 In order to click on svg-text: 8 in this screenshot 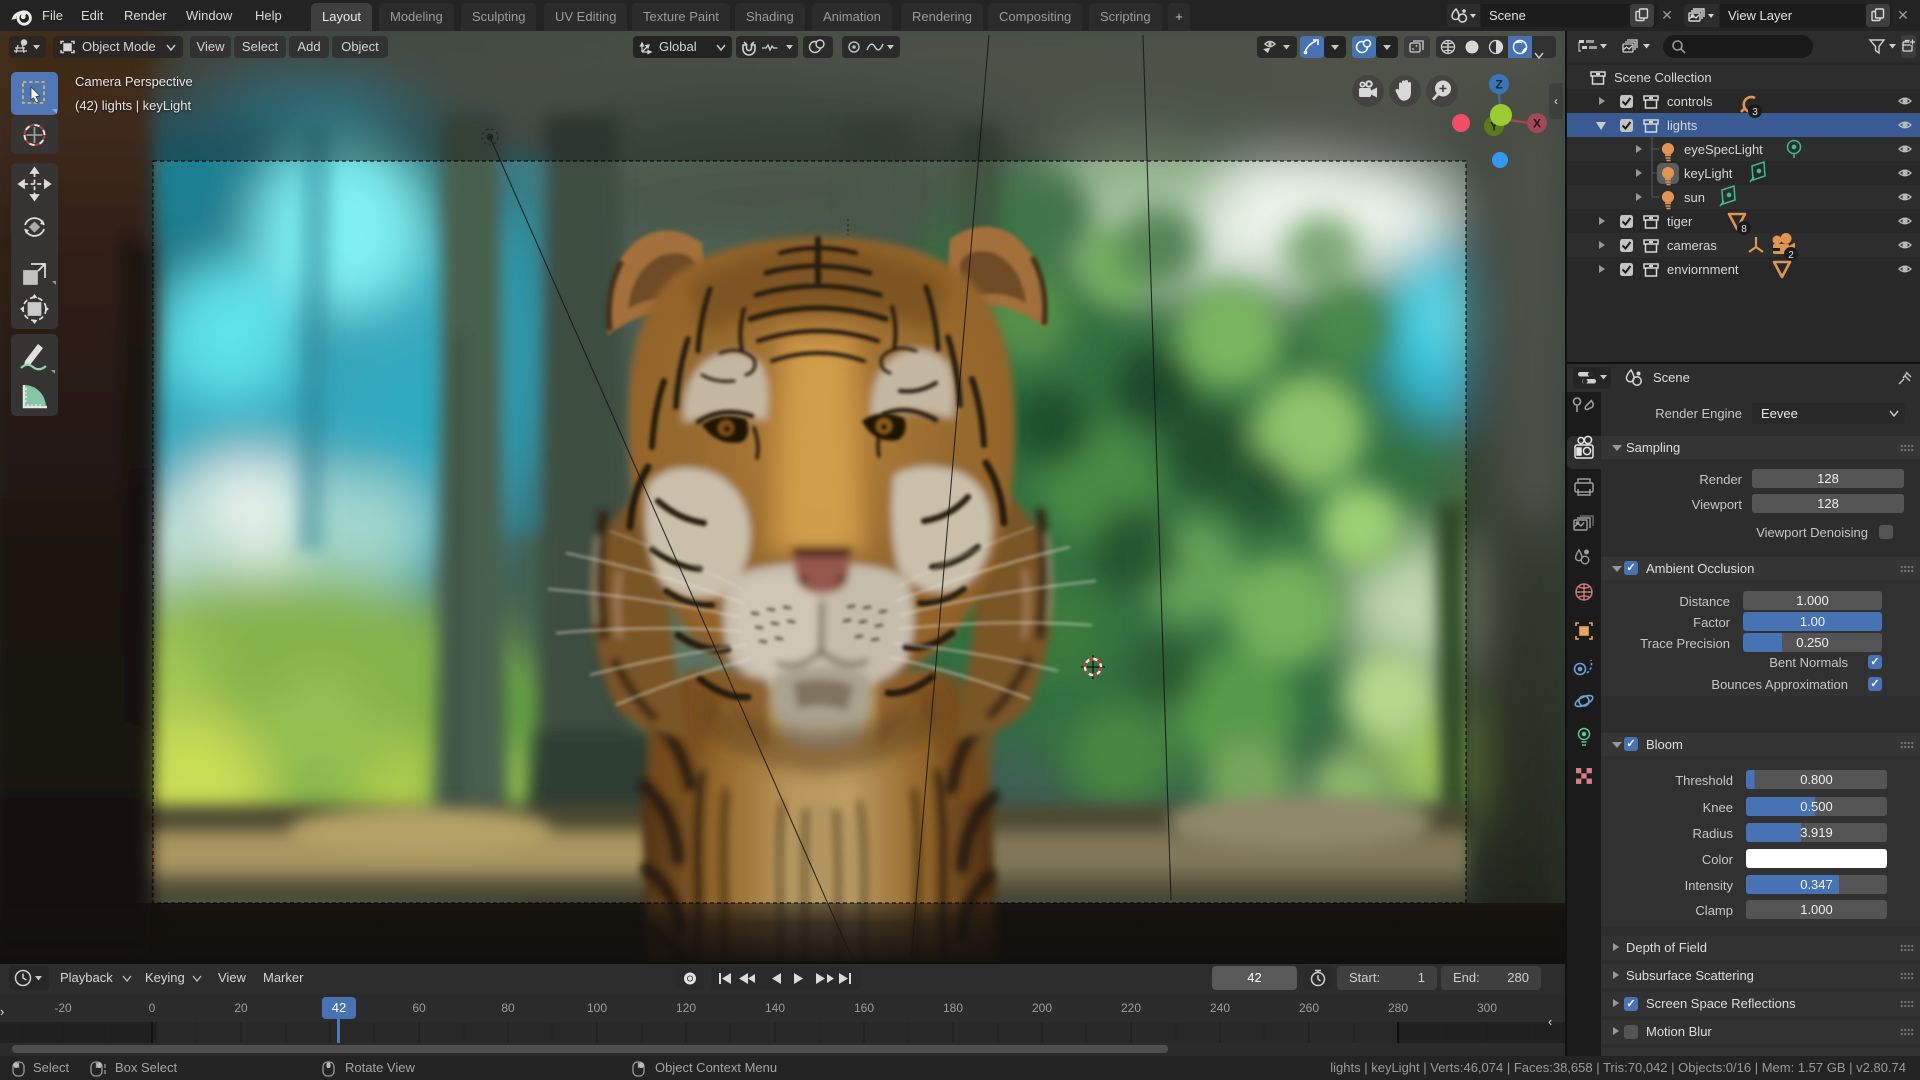, I will do `click(1744, 229)`.